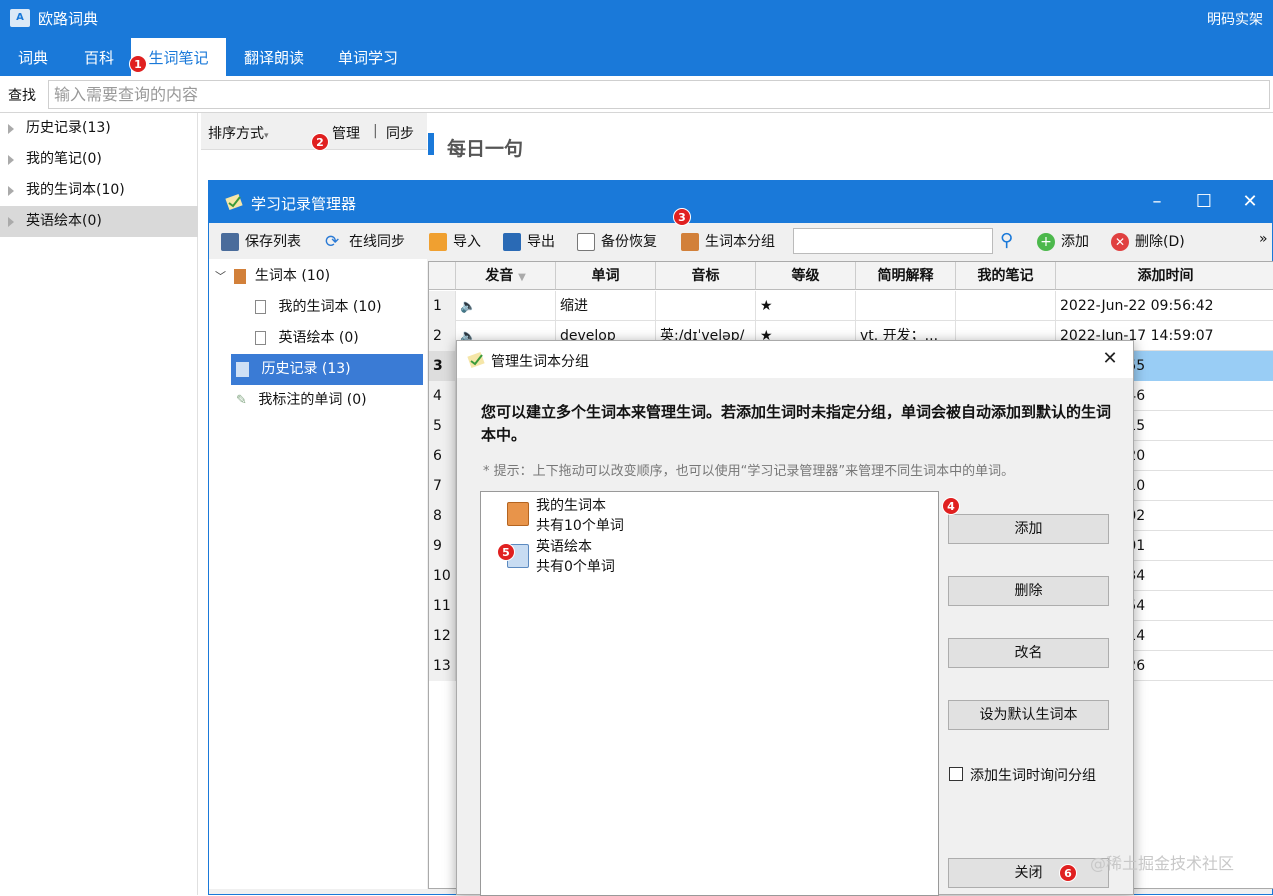 This screenshot has height=896, width=1273. I want to click on column-header-notes: 我的笔记, so click(1006, 276).